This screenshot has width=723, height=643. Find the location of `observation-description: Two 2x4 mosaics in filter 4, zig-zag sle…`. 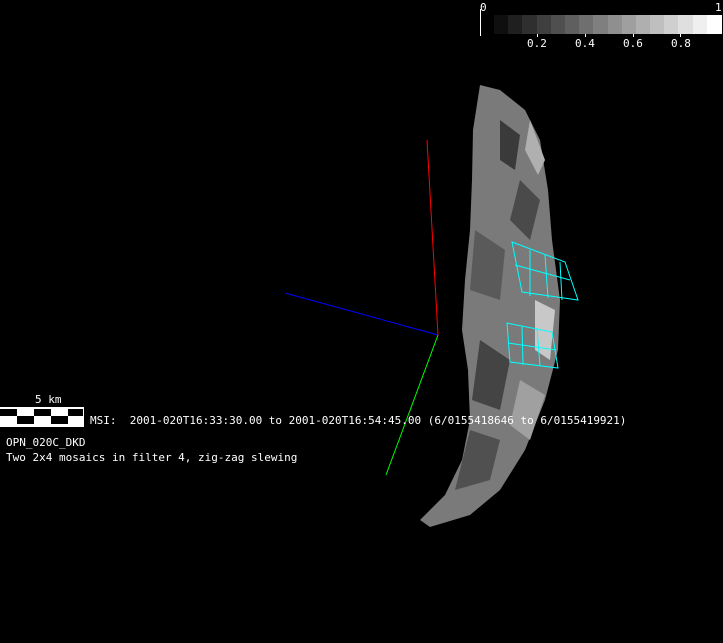

observation-description: Two 2x4 mosaics in filter 4, zig-zag sle… is located at coordinates (152, 457).